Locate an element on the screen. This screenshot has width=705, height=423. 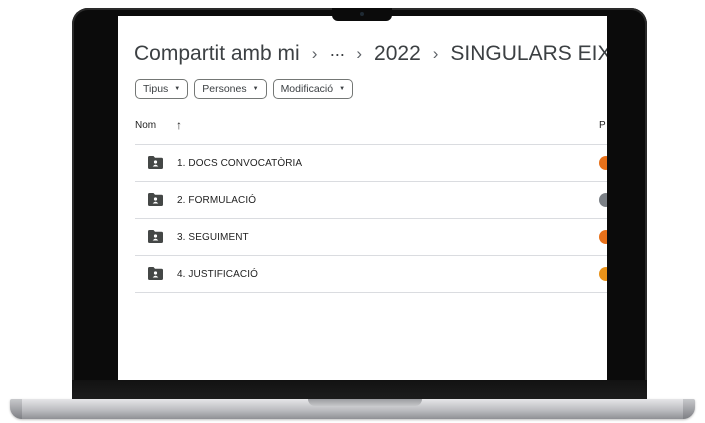
laptop-base-edge-left is located at coordinates (16, 409).